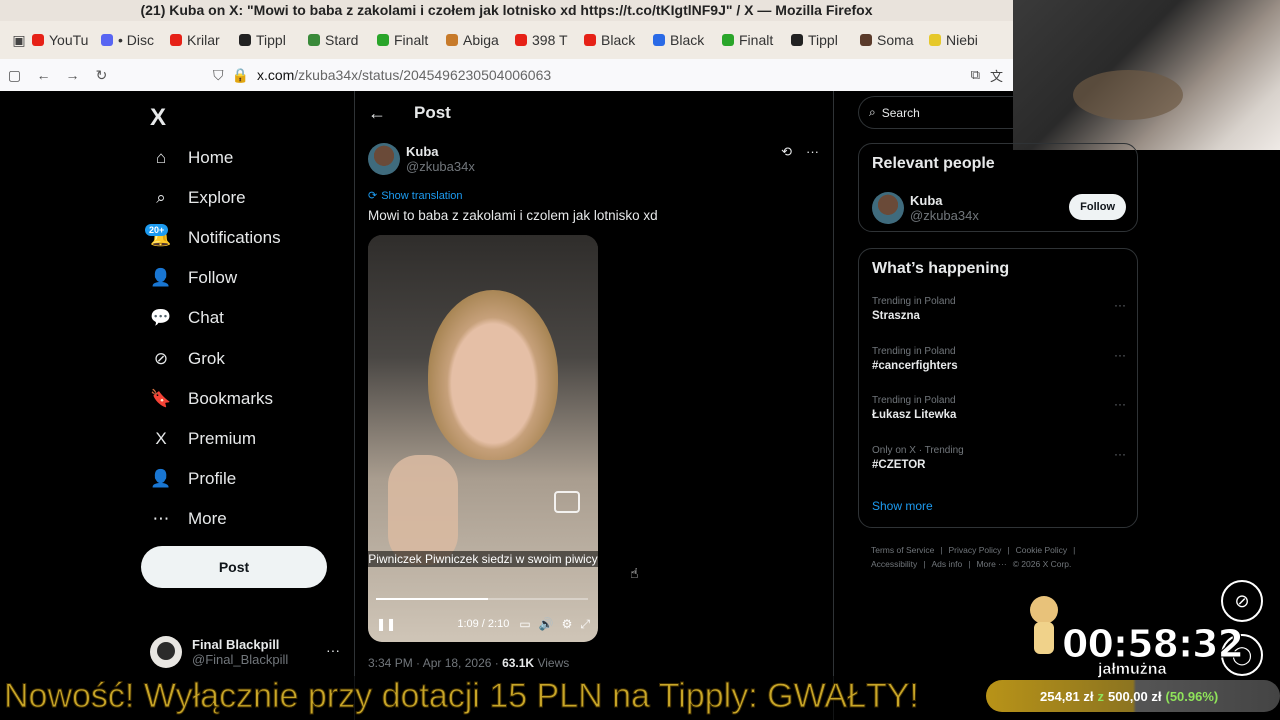 Image resolution: width=1280 pixels, height=720 pixels. Describe the element at coordinates (999, 408) in the screenshot. I see `trend-item: Trending in Poland Łukasz Litewka ···` at that location.